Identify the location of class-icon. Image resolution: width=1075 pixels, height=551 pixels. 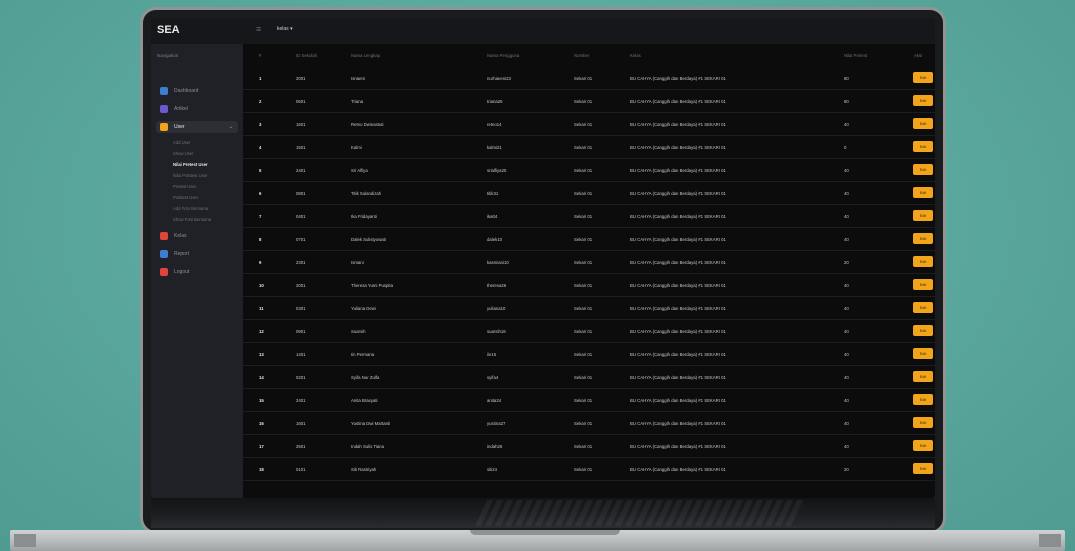
(164, 236).